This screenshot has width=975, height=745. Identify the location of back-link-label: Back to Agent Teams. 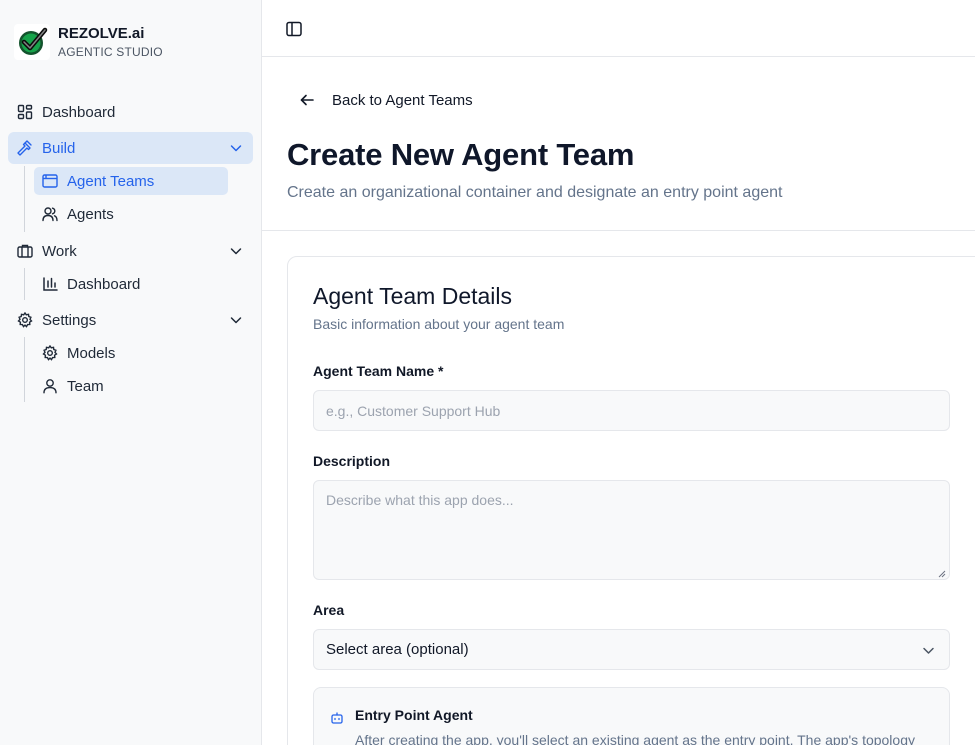
(402, 100).